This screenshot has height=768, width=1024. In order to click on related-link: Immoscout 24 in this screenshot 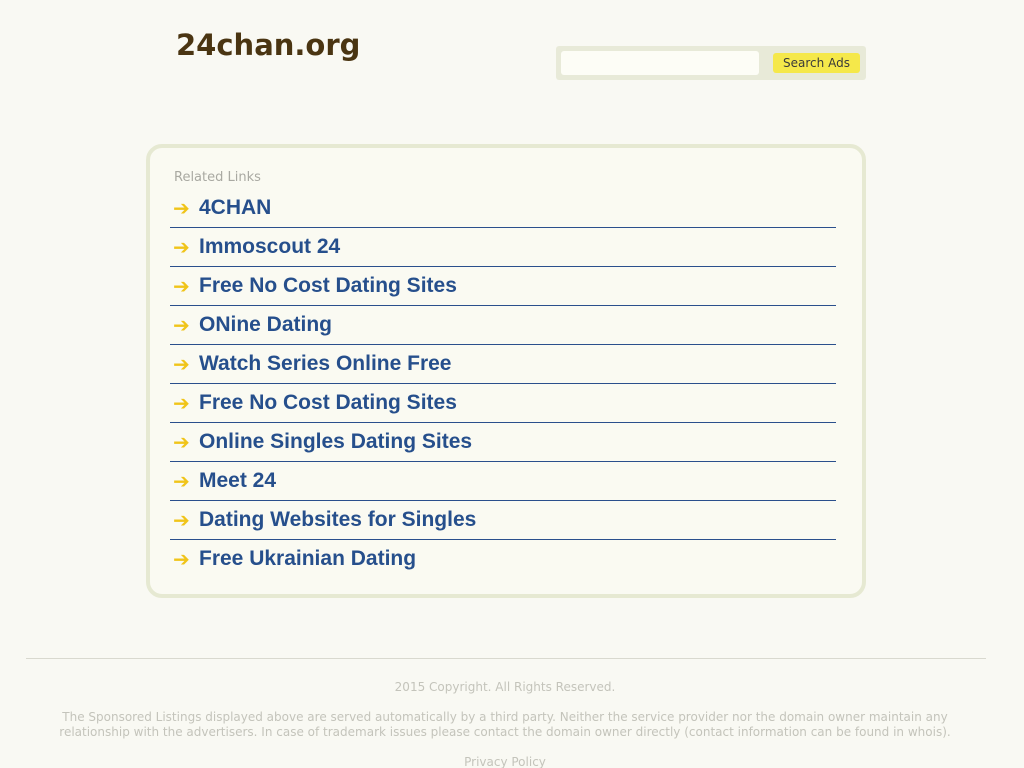, I will do `click(269, 247)`.